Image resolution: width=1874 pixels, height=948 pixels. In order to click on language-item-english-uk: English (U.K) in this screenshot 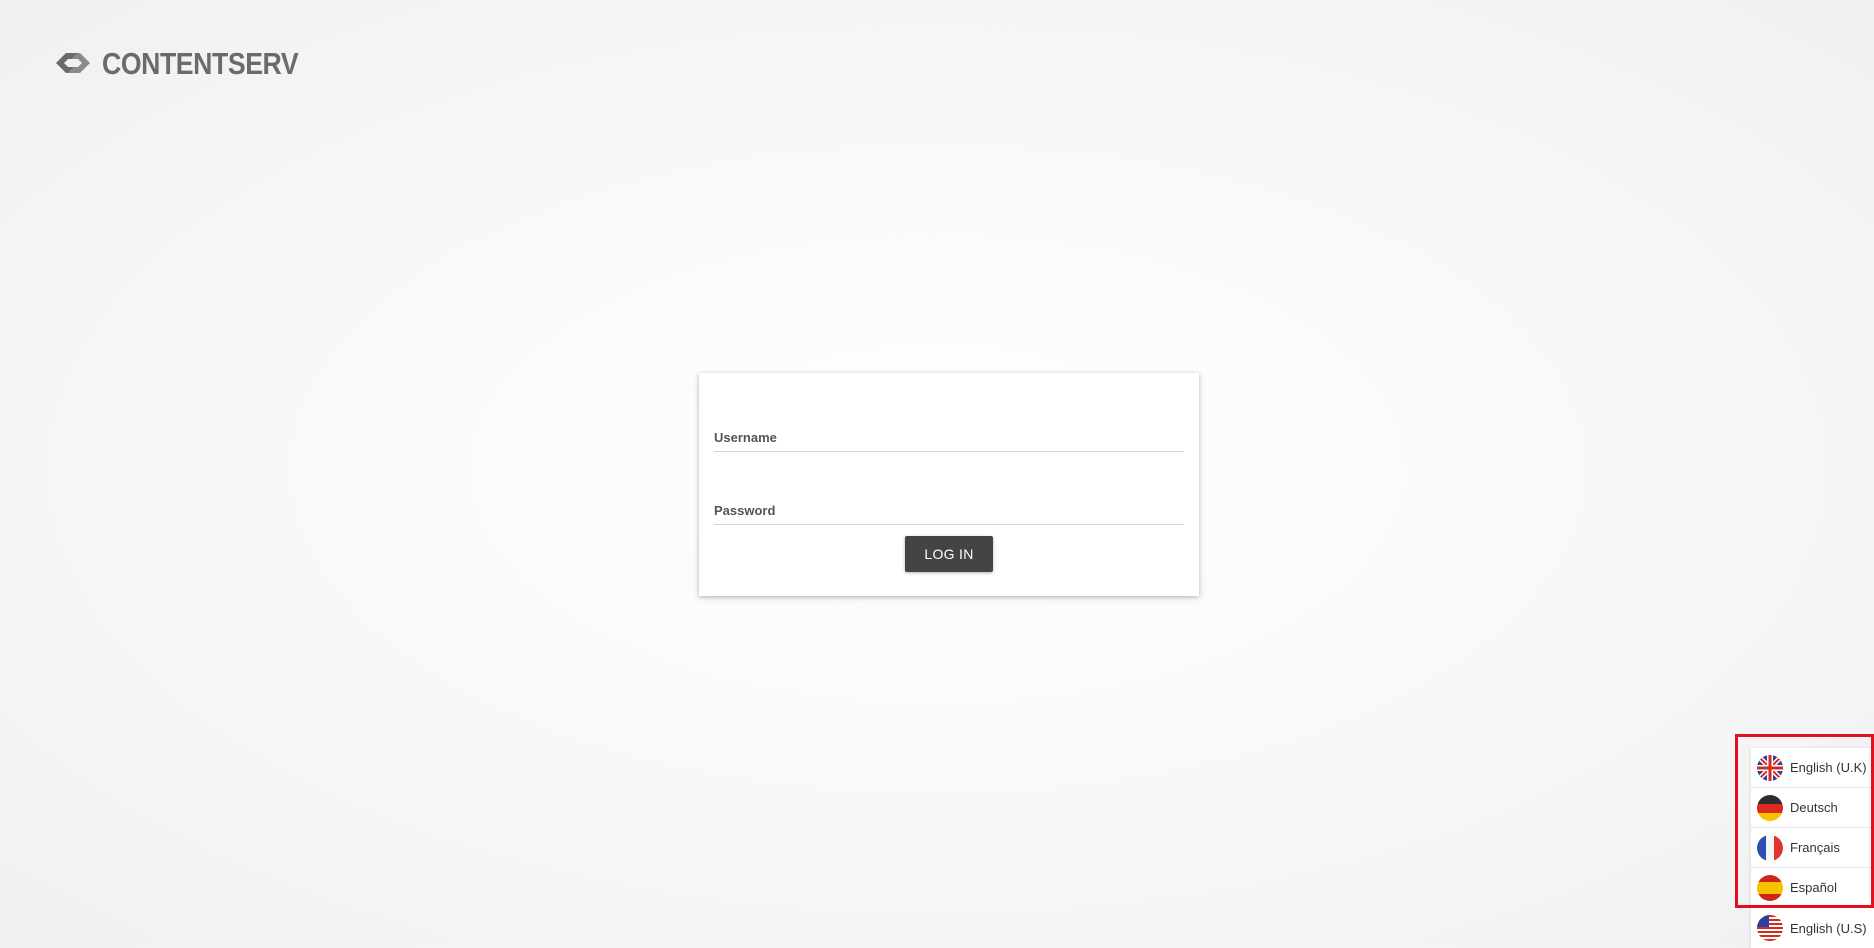, I will do `click(1812, 768)`.